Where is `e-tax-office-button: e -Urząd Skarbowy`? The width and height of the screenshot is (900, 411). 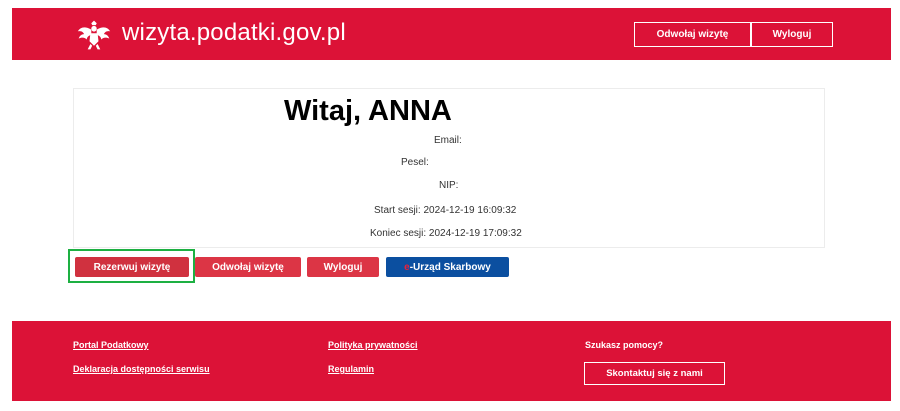
e-tax-office-button: e -Urząd Skarbowy is located at coordinates (447, 267).